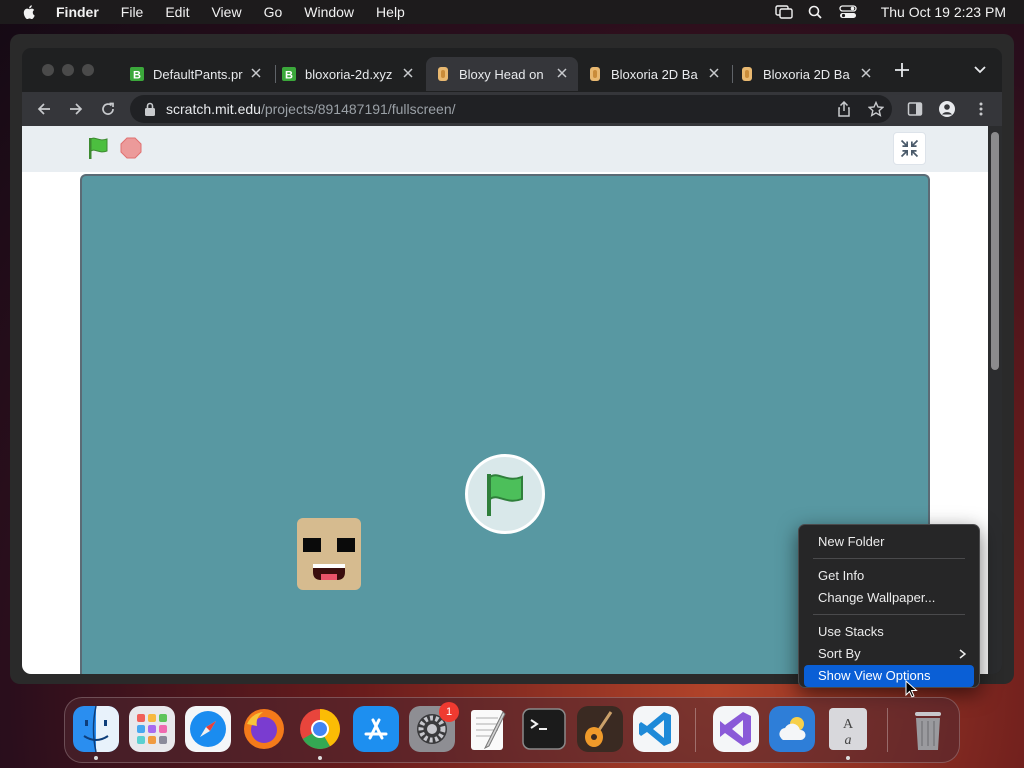  Describe the element at coordinates (995, 400) in the screenshot. I see `page-scrollbar` at that location.